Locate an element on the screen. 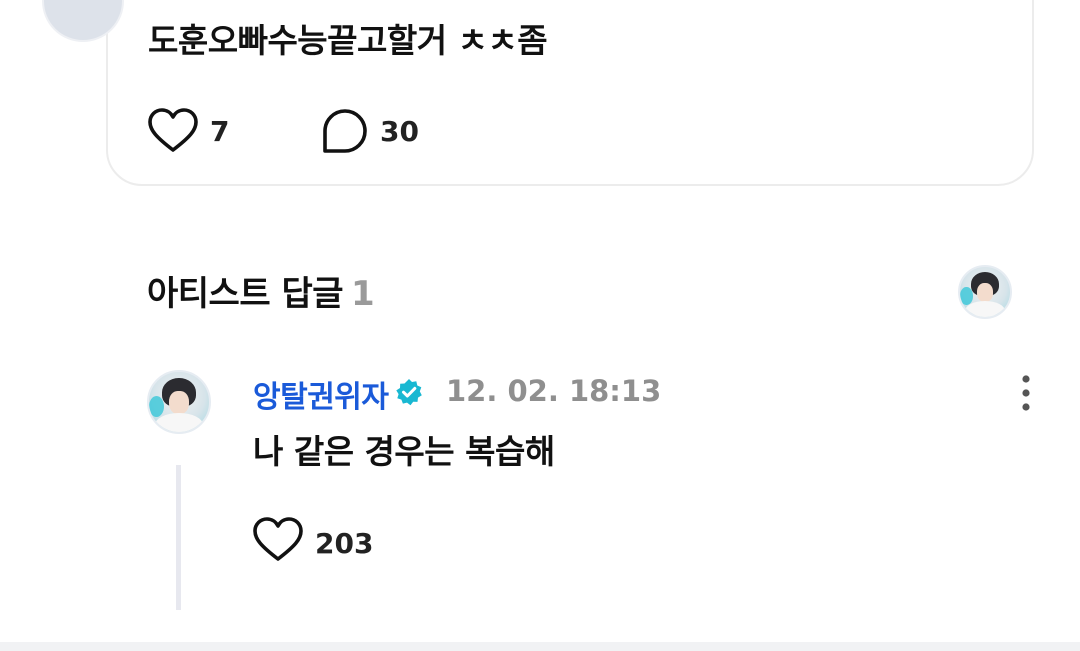  section-divider is located at coordinates (540, 646).